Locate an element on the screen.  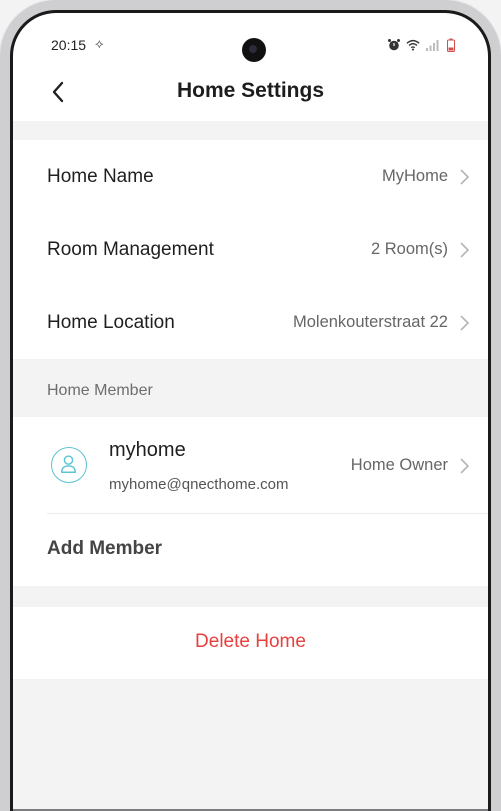
home-name-label: Home Name is located at coordinates (100, 176).